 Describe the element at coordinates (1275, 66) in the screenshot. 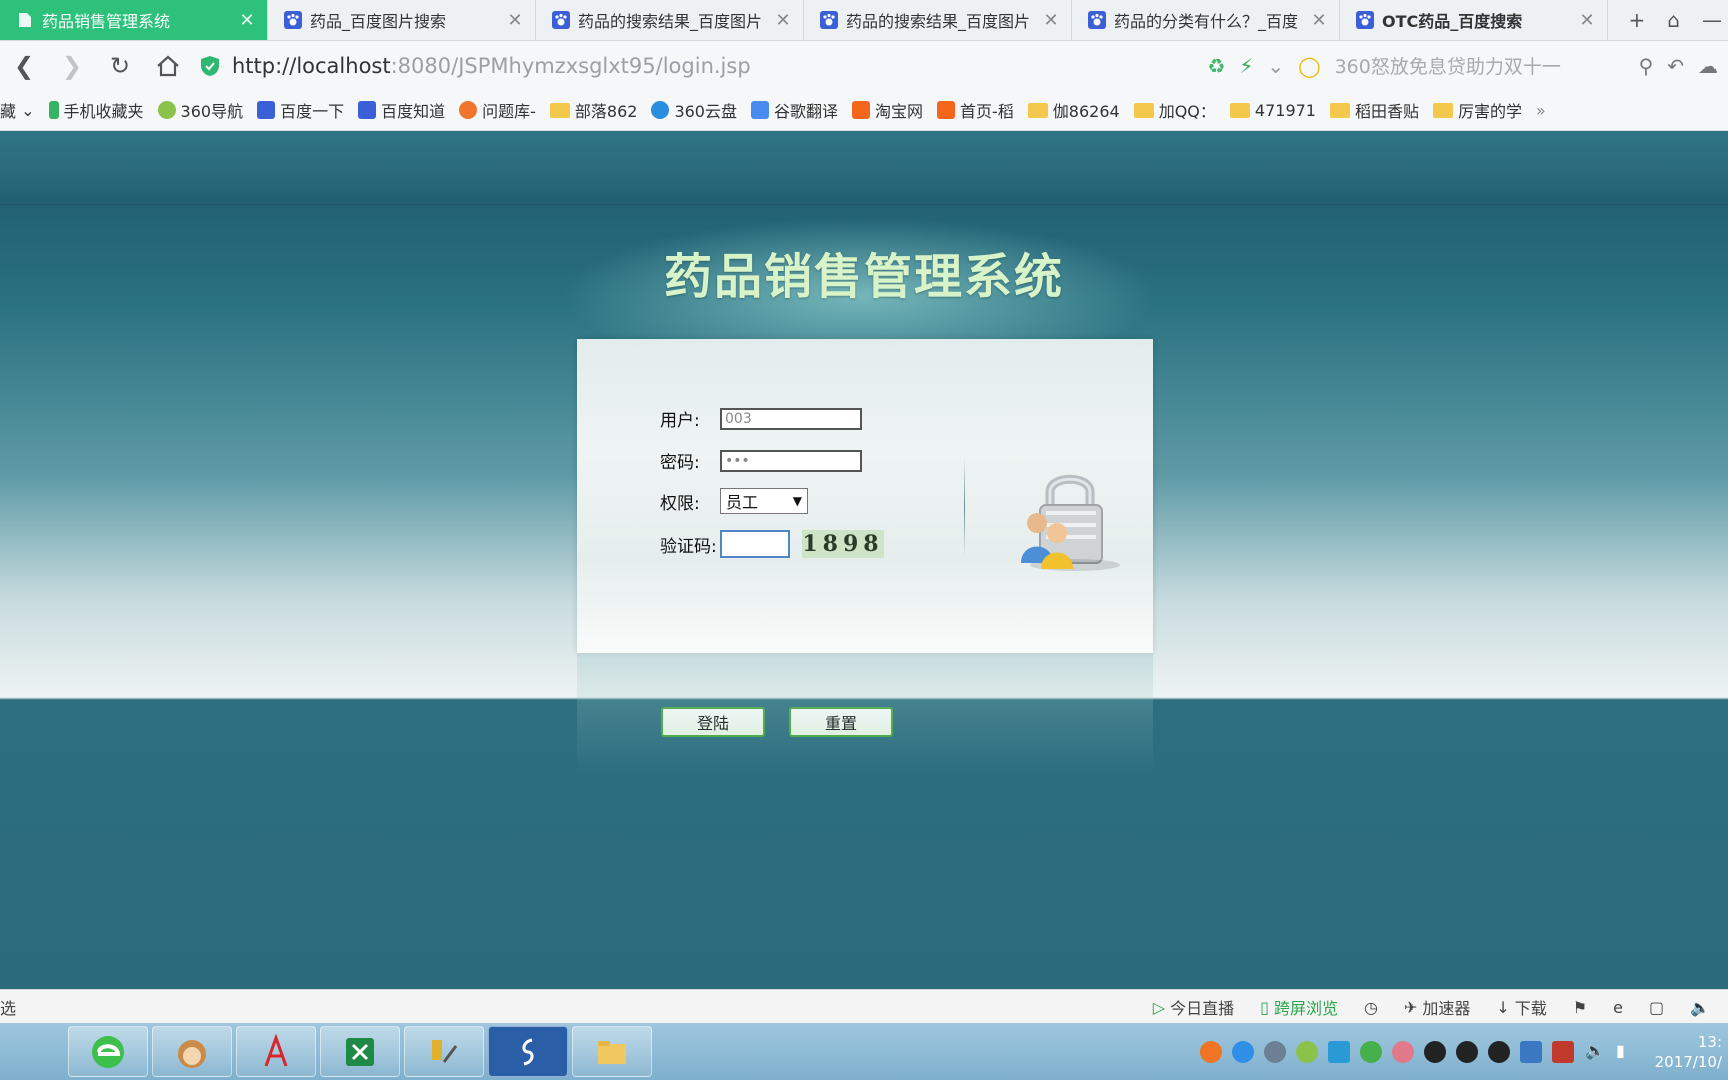

I see `dropdown-icon: ⌄` at that location.